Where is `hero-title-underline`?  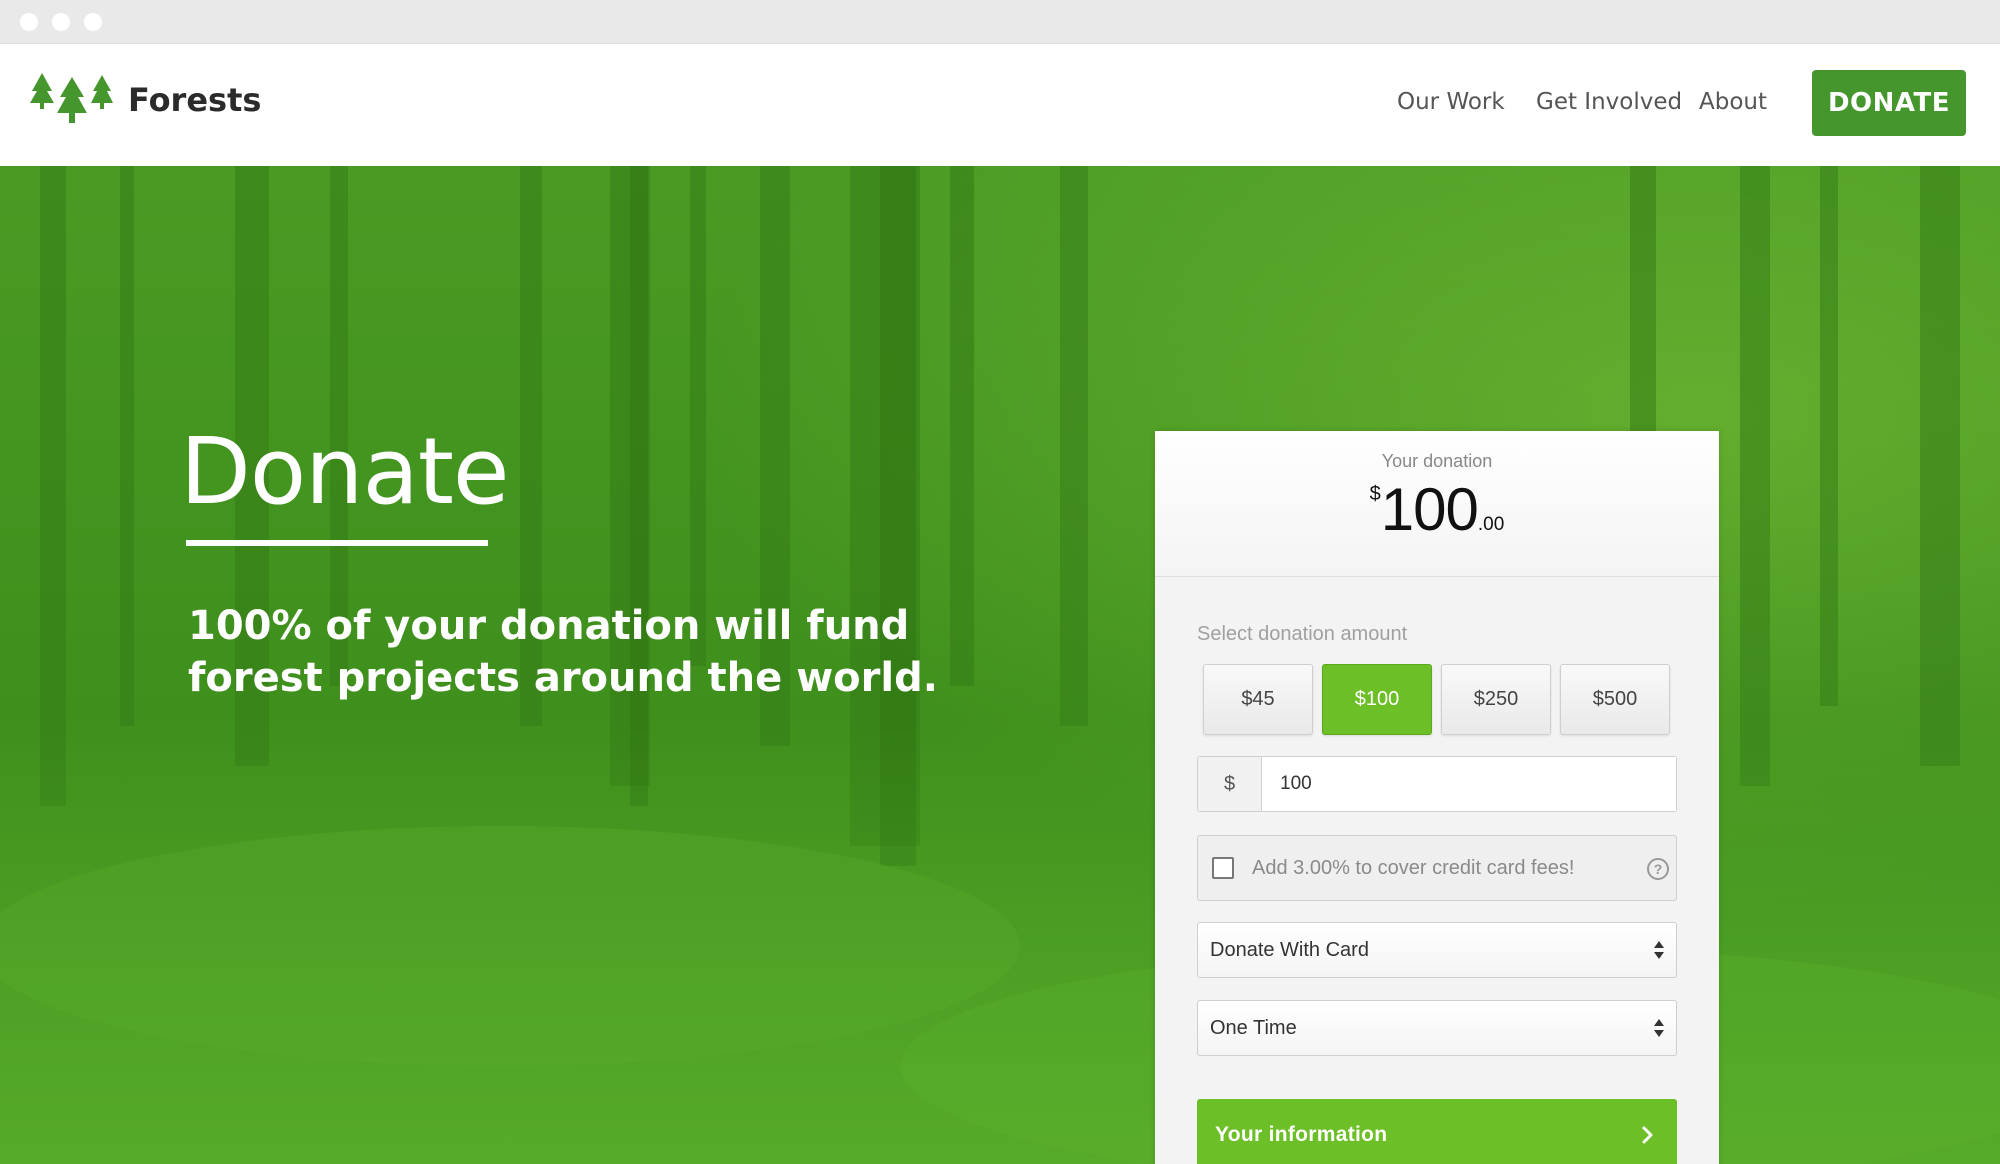
hero-title-underline is located at coordinates (337, 543).